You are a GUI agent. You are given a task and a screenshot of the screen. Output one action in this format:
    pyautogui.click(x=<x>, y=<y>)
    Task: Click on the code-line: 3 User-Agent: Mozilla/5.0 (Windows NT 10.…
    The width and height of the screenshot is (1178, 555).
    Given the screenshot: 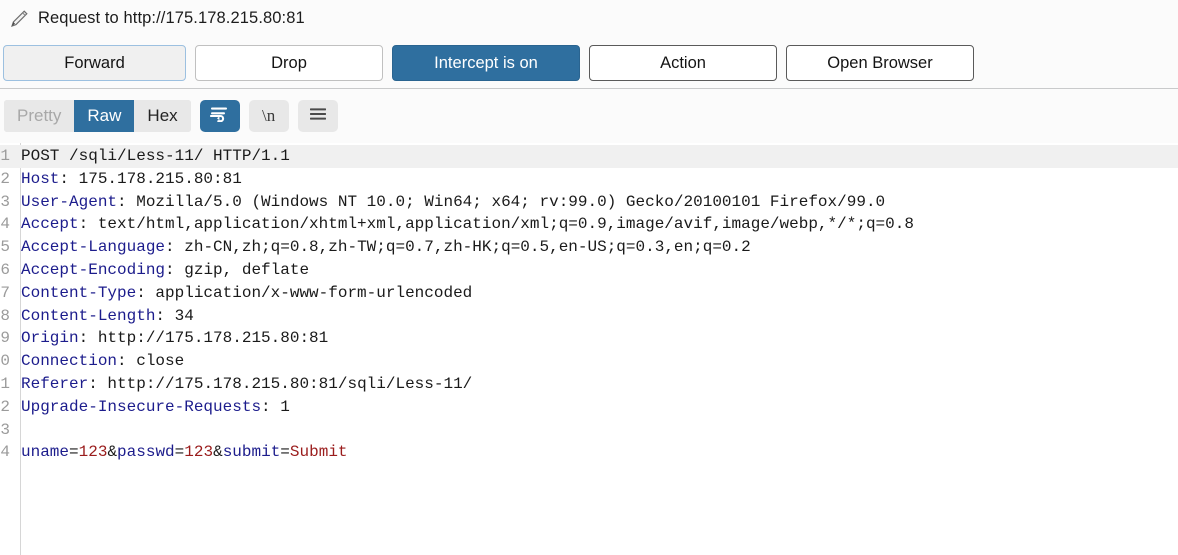 What is the action you would take?
    pyautogui.click(x=589, y=202)
    